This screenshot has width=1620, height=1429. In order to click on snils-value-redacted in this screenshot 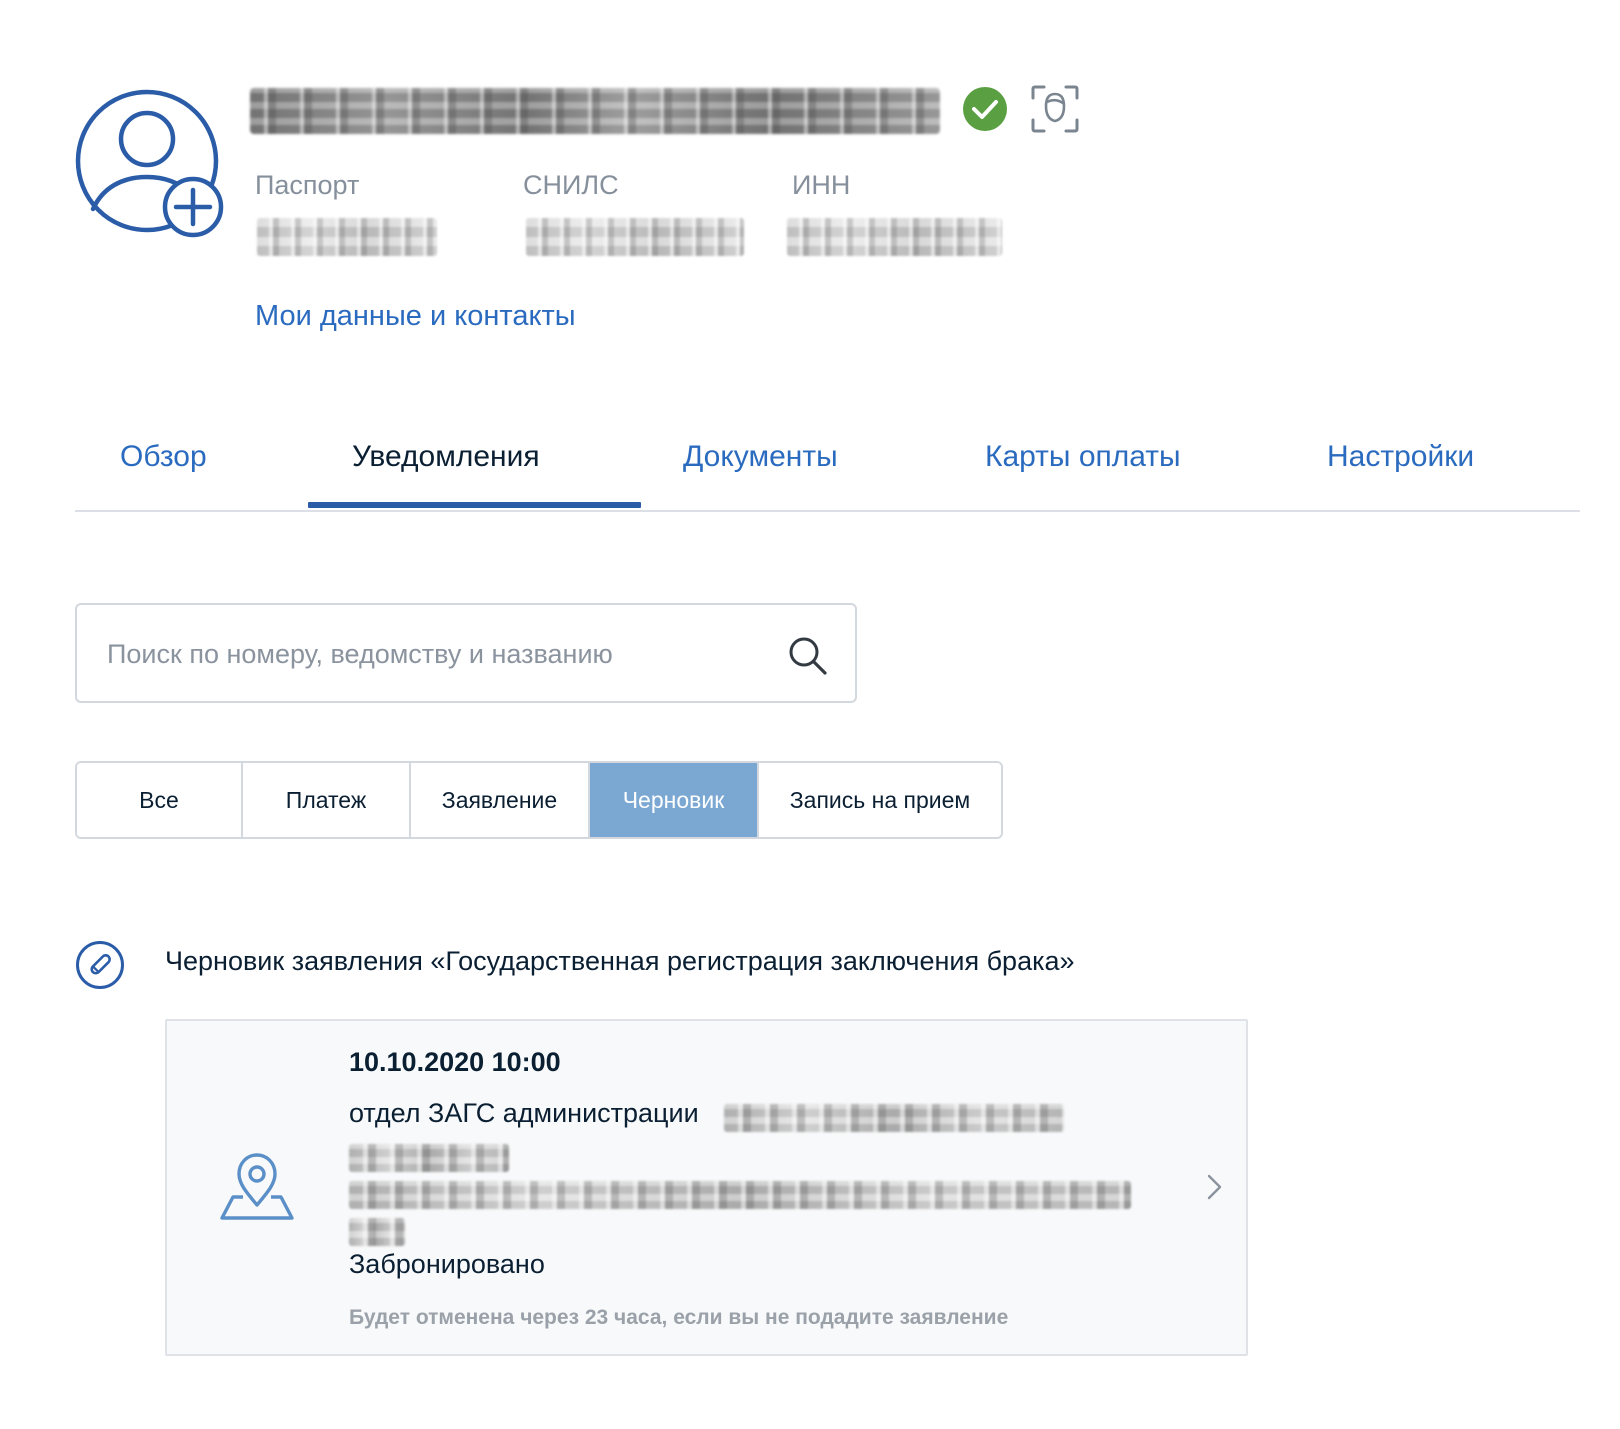, I will do `click(635, 237)`.